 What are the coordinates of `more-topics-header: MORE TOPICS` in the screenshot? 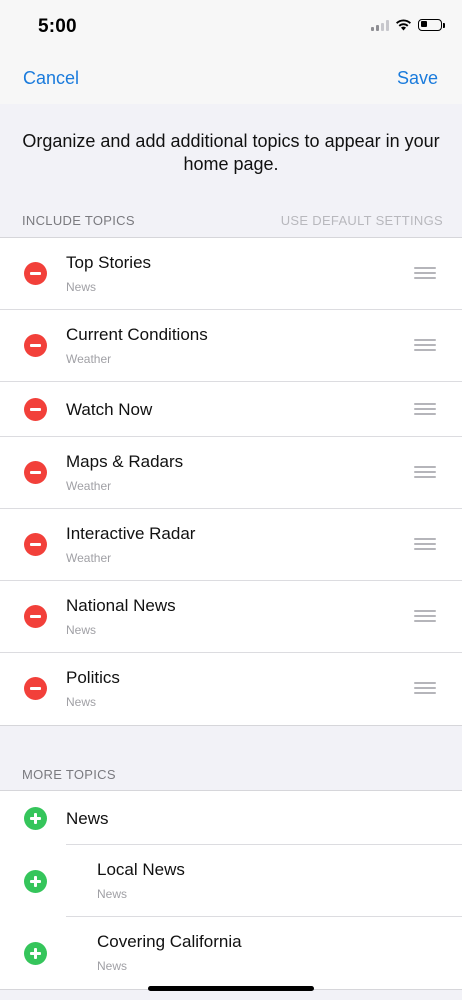 It's located at (69, 774).